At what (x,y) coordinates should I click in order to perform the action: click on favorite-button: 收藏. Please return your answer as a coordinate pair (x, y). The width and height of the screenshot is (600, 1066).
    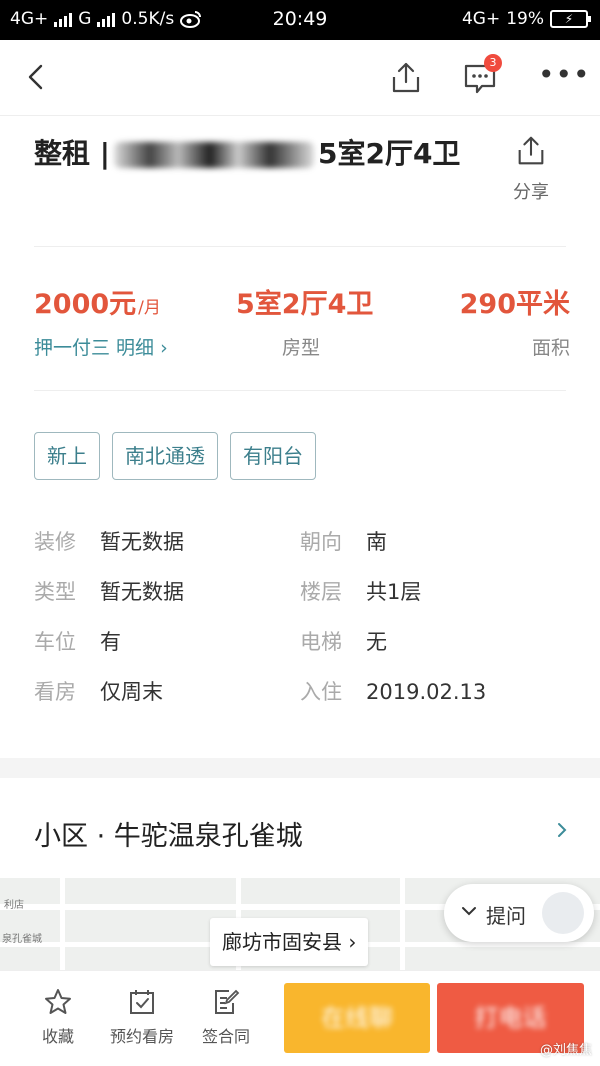
    Looking at the image, I should click on (58, 1017).